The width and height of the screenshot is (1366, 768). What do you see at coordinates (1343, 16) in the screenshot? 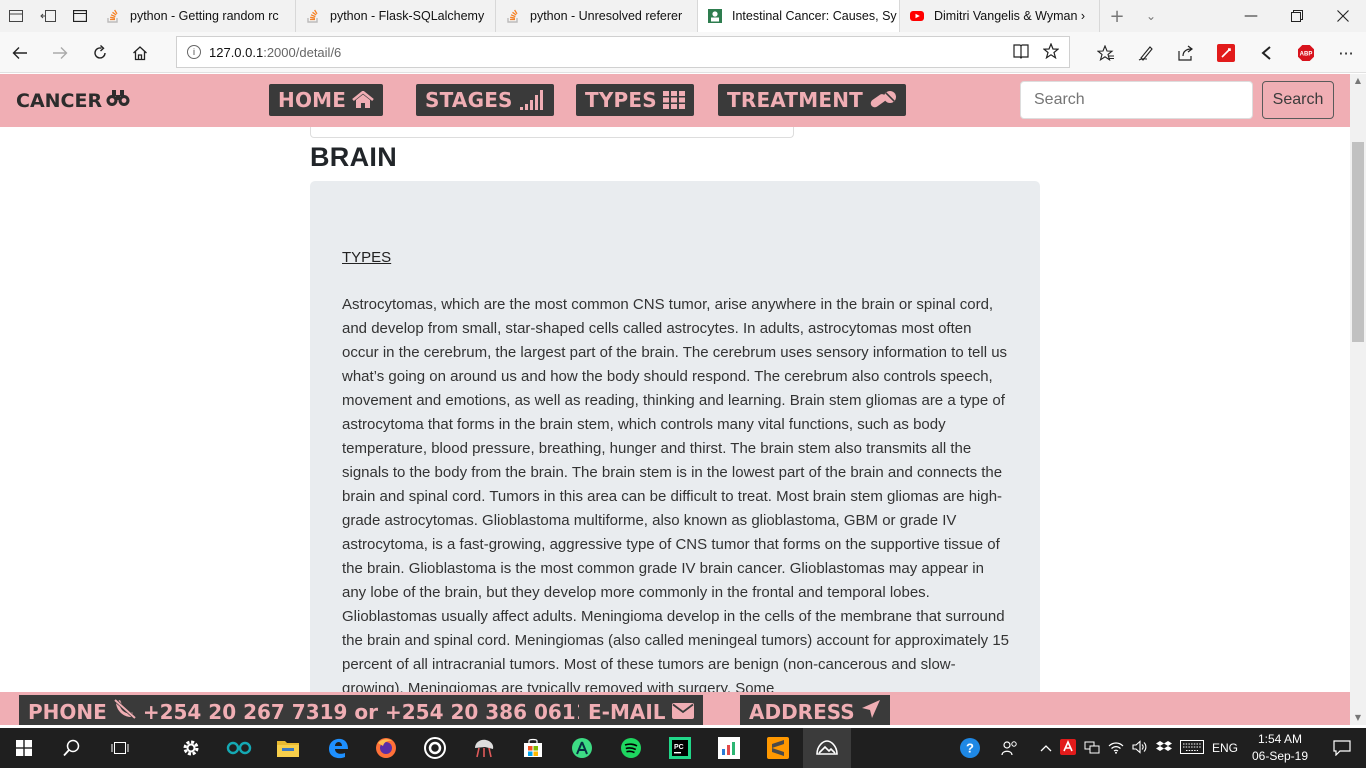
I see `close-window-icon` at bounding box center [1343, 16].